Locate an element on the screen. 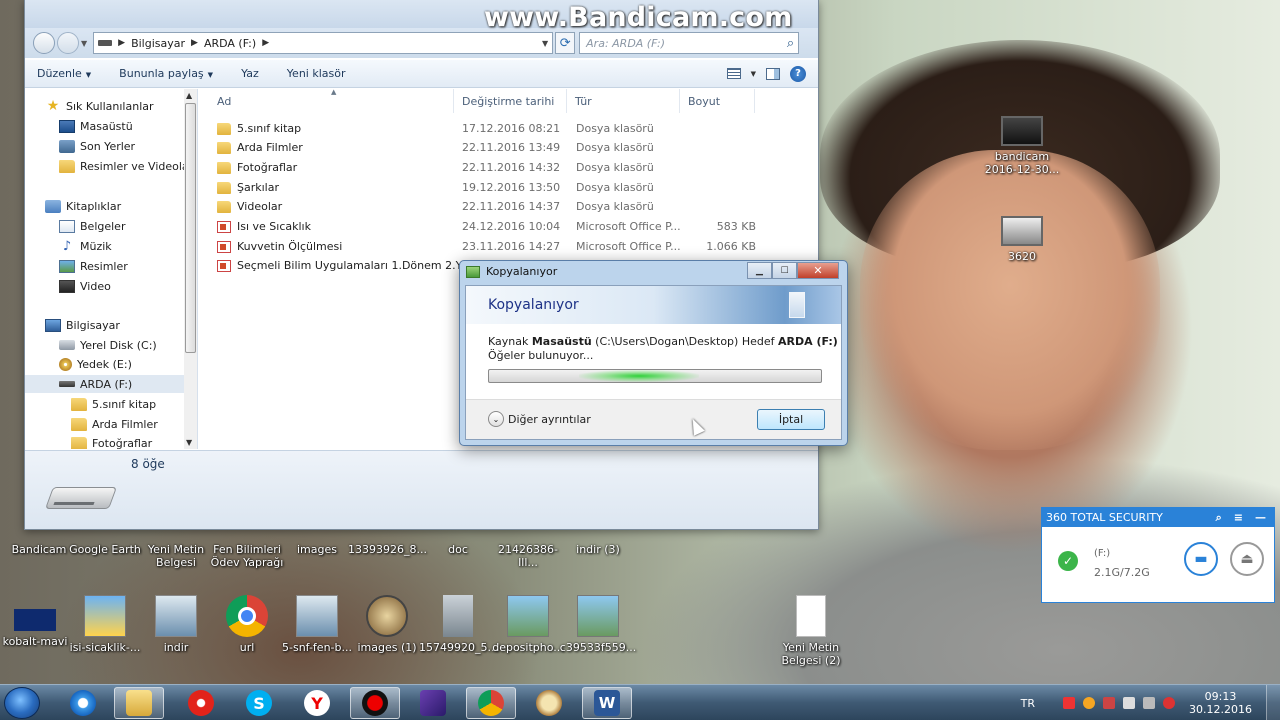  minimize-icon: — is located at coordinates (1260, 518).